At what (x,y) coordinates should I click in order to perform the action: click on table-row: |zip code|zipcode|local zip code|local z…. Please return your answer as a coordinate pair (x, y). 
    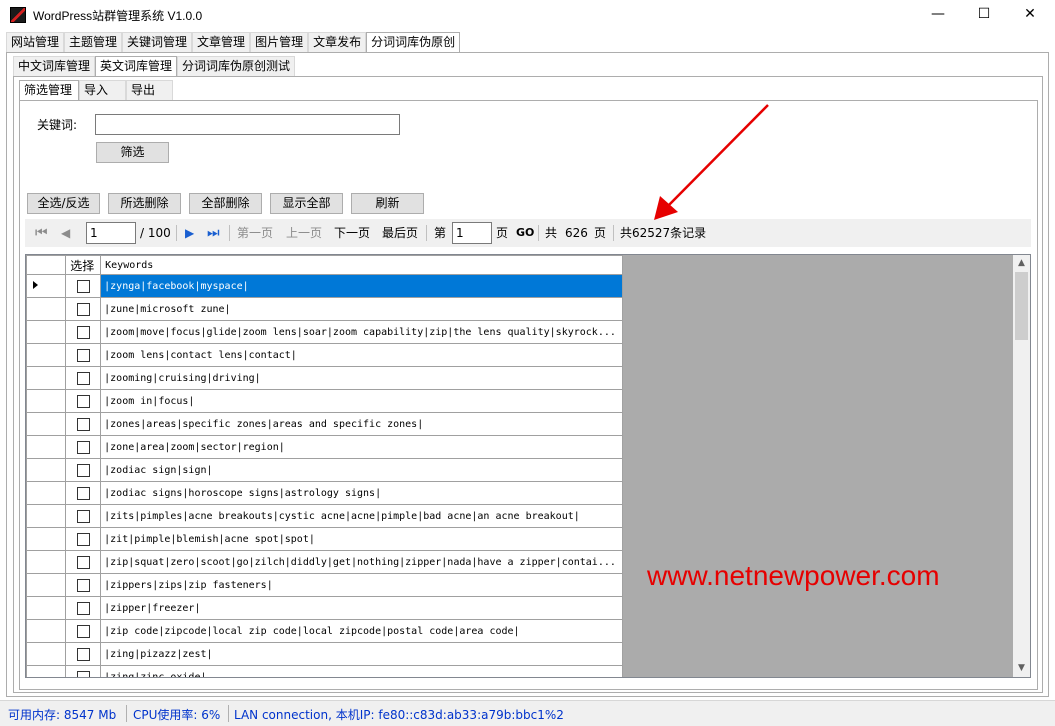
    Looking at the image, I should click on (324, 631).